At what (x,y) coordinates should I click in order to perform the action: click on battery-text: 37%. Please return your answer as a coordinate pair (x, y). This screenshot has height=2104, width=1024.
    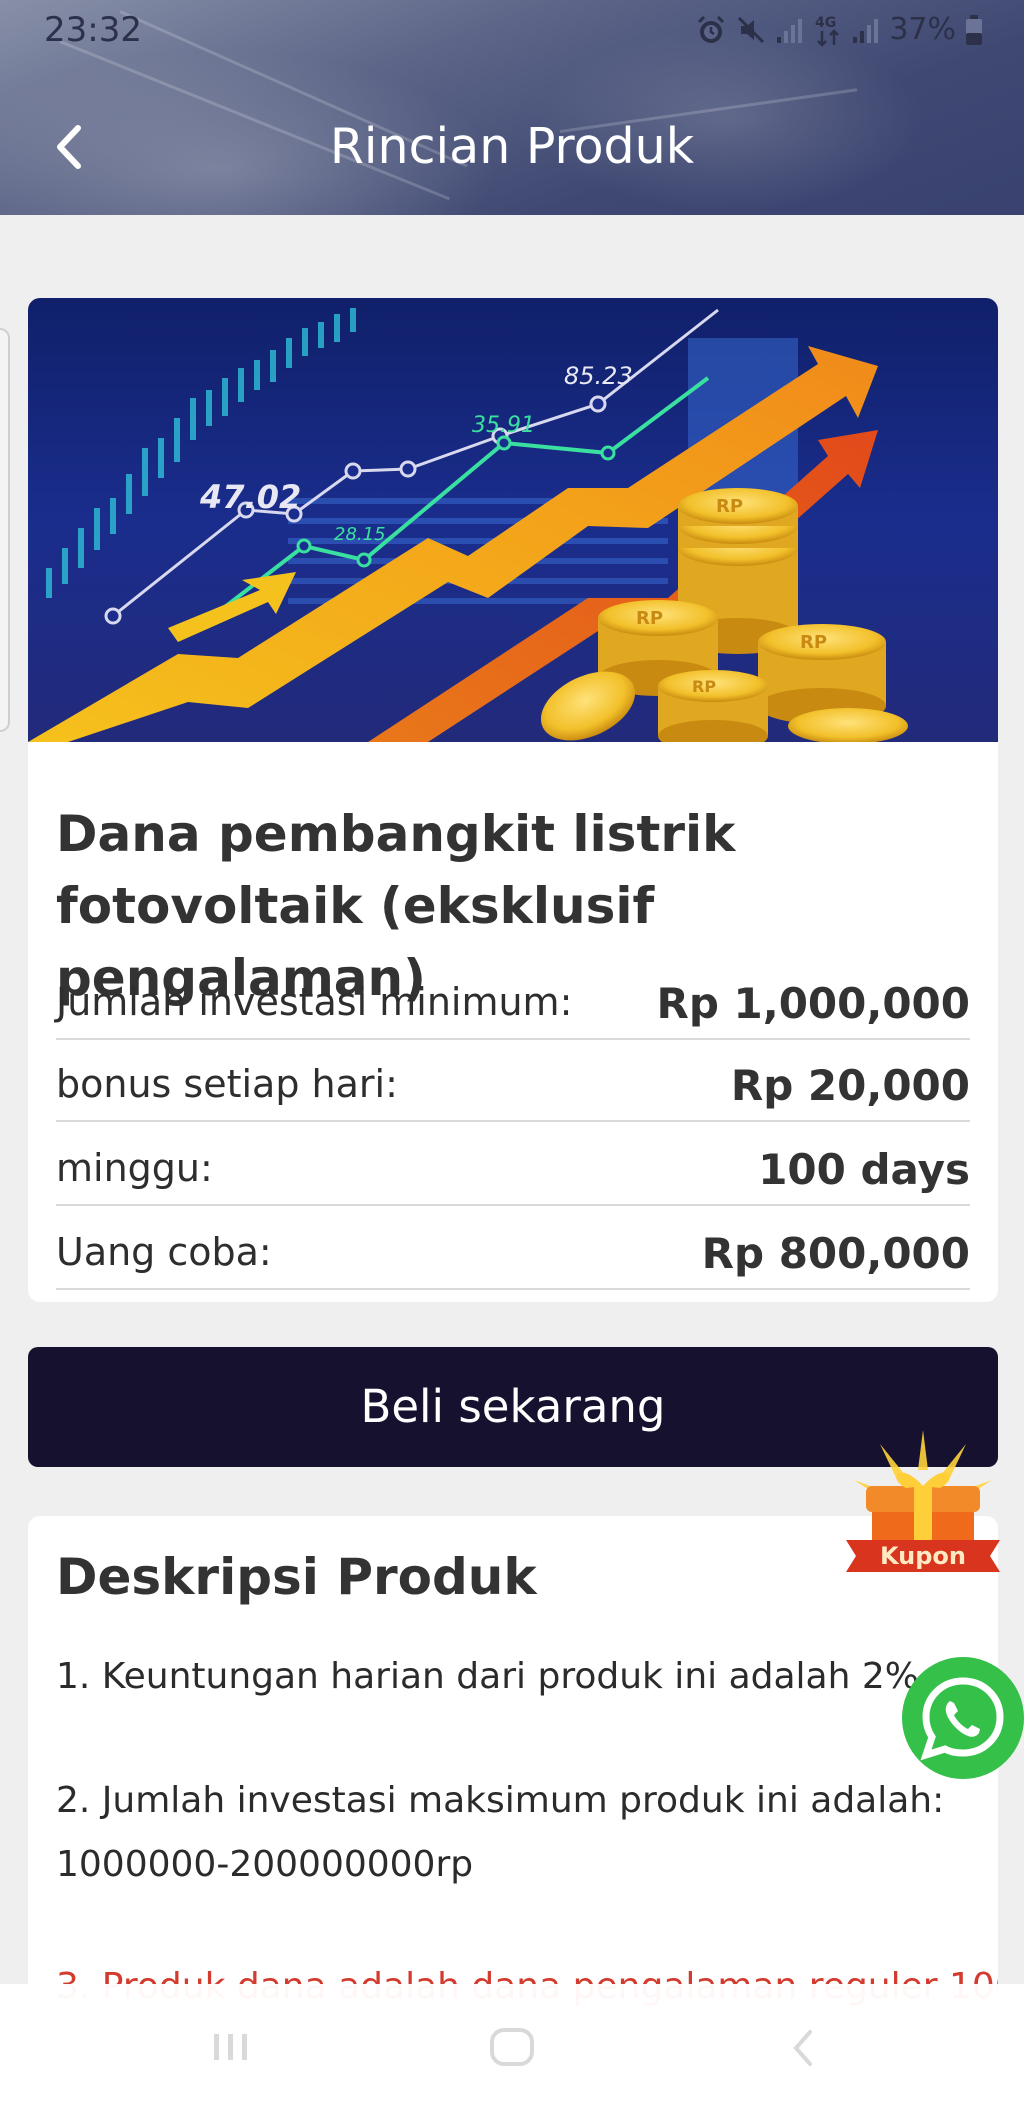
    Looking at the image, I should click on (922, 29).